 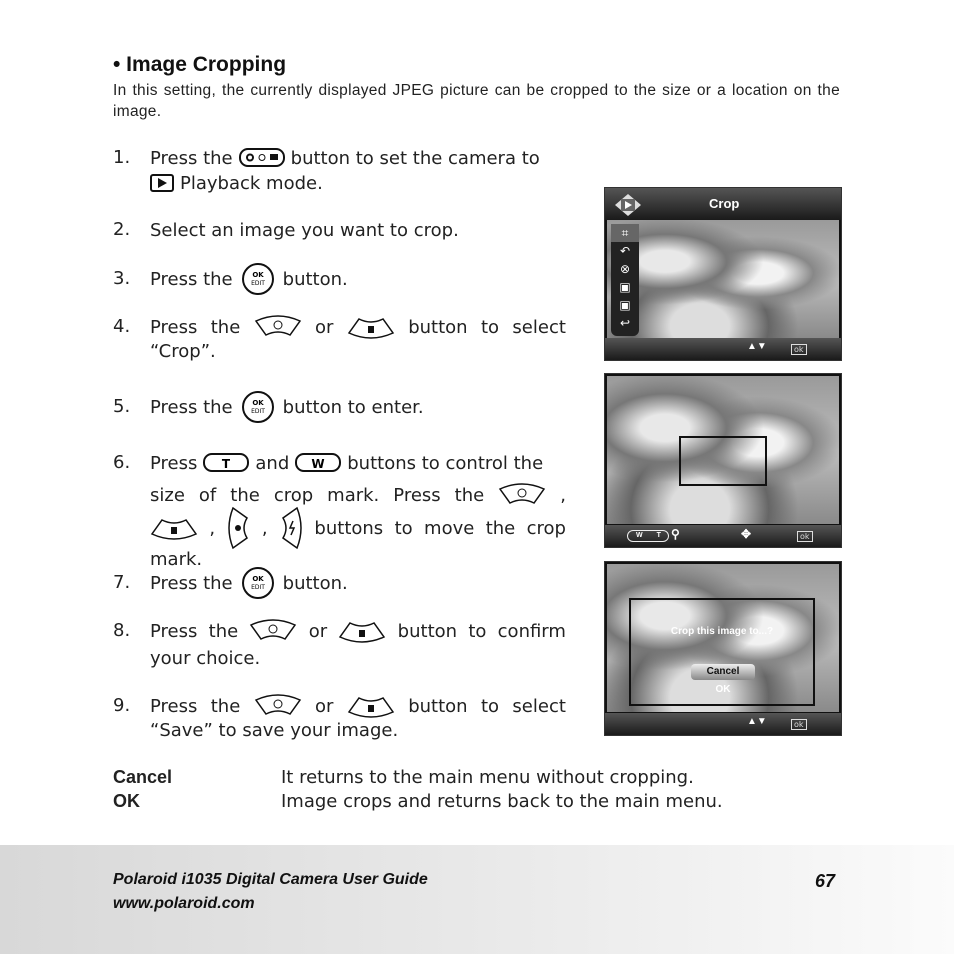 What do you see at coordinates (358, 528) in the screenshot?
I see `step-6-line: , , buttons to move the crop` at bounding box center [358, 528].